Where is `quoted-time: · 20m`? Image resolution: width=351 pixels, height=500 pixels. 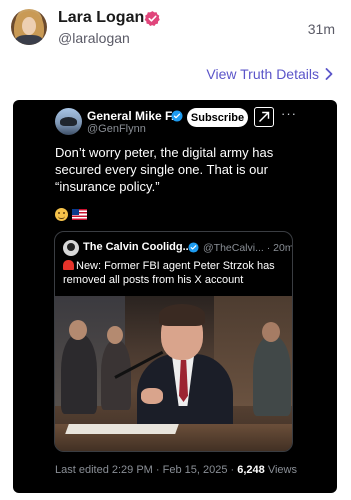
quoted-time: · 20m is located at coordinates (279, 248).